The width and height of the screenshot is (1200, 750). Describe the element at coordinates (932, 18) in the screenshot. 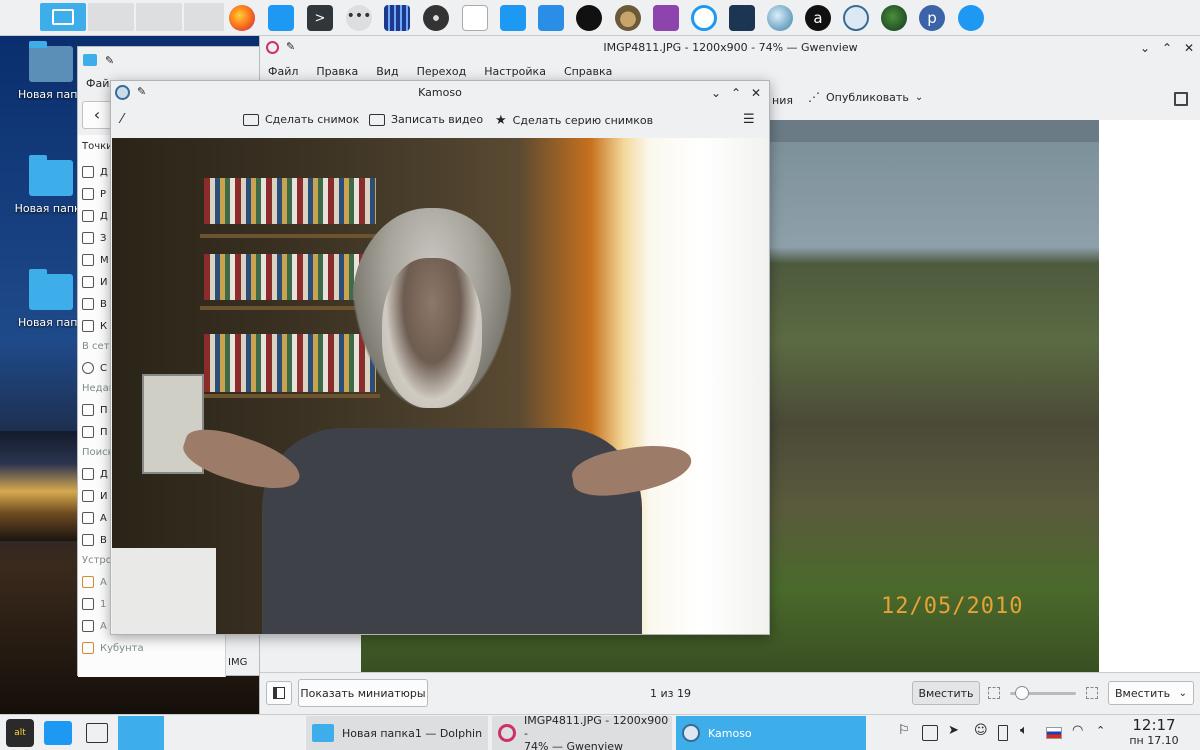

I see `p-app-icon: p` at that location.